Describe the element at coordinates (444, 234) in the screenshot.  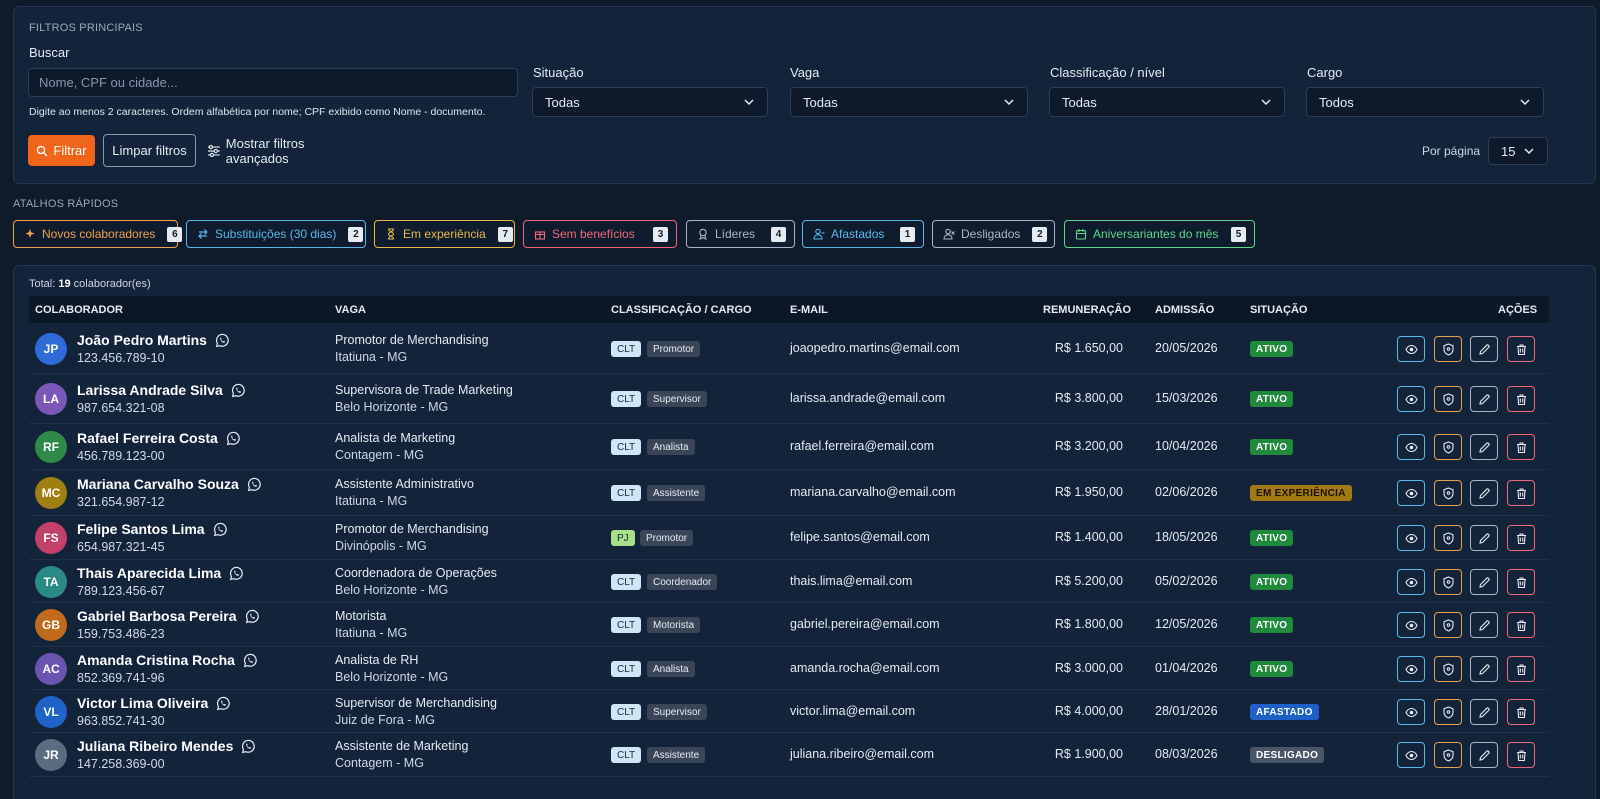
I see `shortcut-em-experiencia: Em experiência 7` at that location.